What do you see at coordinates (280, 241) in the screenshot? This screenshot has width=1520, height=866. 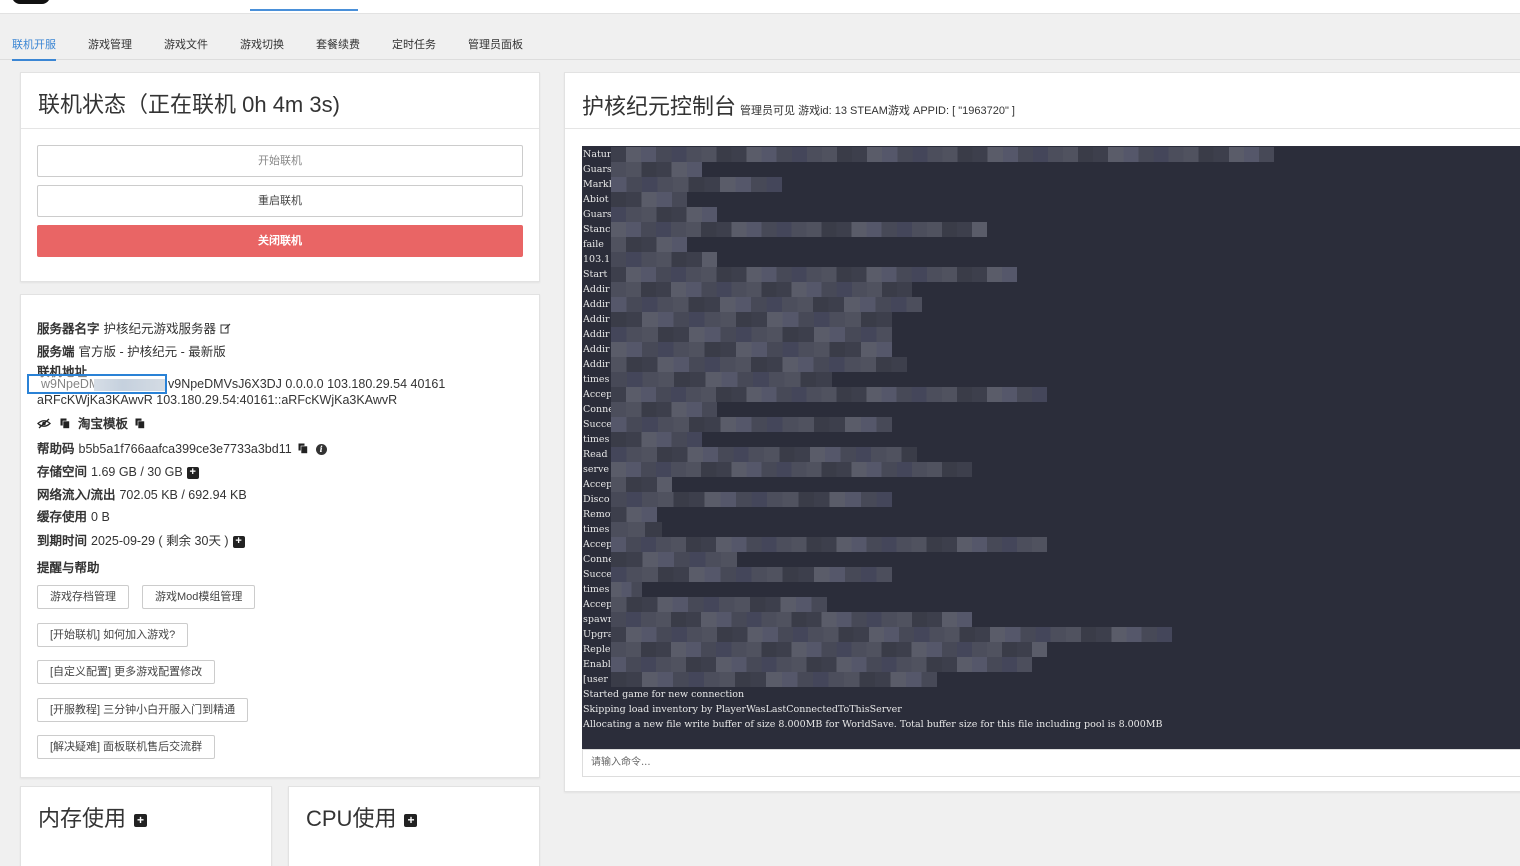 I see `close-online-button: 关闭联机` at bounding box center [280, 241].